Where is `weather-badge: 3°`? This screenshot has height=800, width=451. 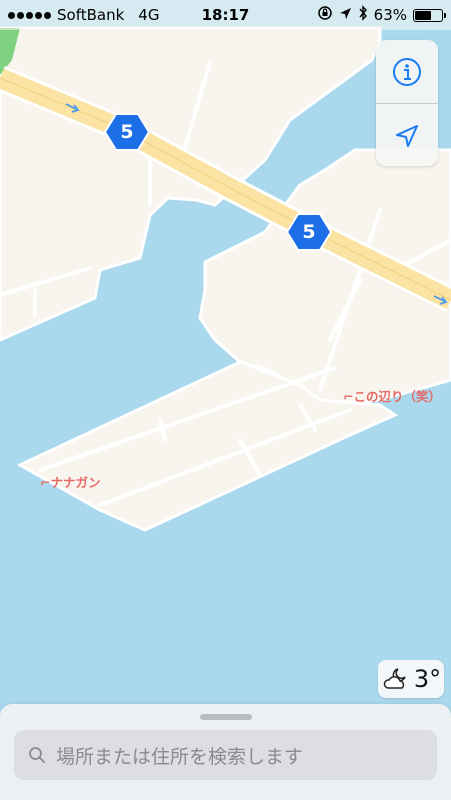
weather-badge: 3° is located at coordinates (411, 679).